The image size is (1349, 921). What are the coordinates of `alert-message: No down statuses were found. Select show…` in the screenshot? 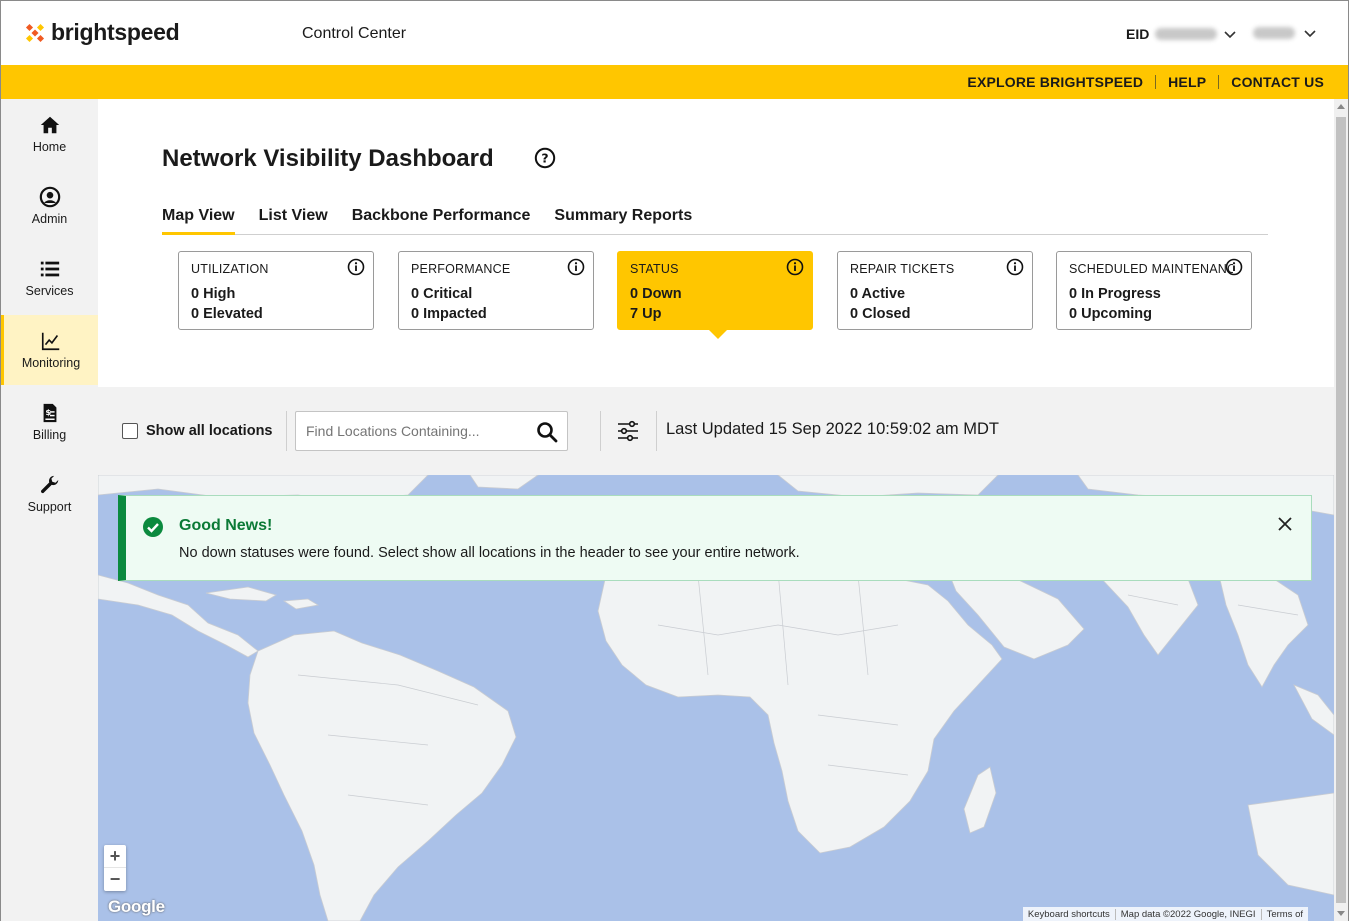 It's located at (489, 553).